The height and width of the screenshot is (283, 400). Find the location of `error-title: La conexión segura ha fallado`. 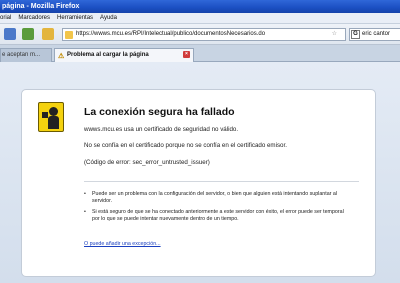

error-title: La conexión segura ha fallado is located at coordinates (159, 112).